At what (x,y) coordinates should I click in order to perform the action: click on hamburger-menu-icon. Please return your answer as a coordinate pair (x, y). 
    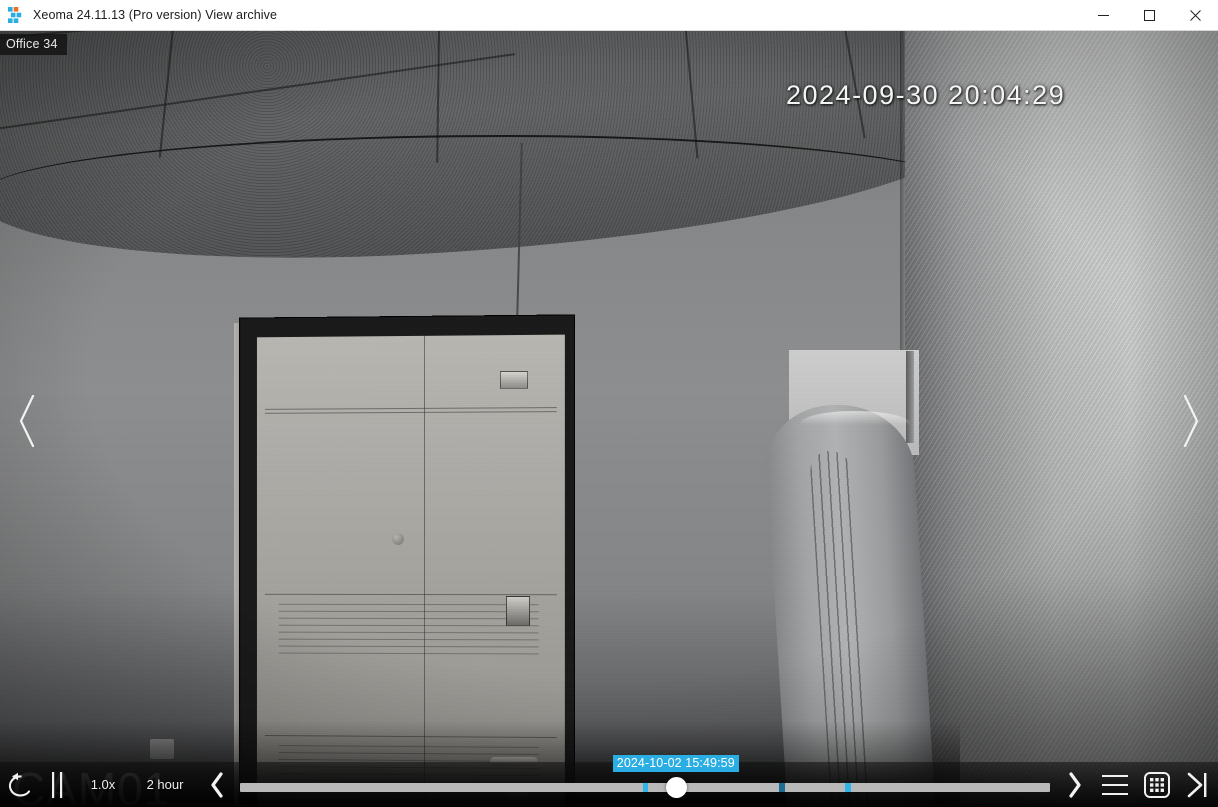
    Looking at the image, I should click on (1115, 784).